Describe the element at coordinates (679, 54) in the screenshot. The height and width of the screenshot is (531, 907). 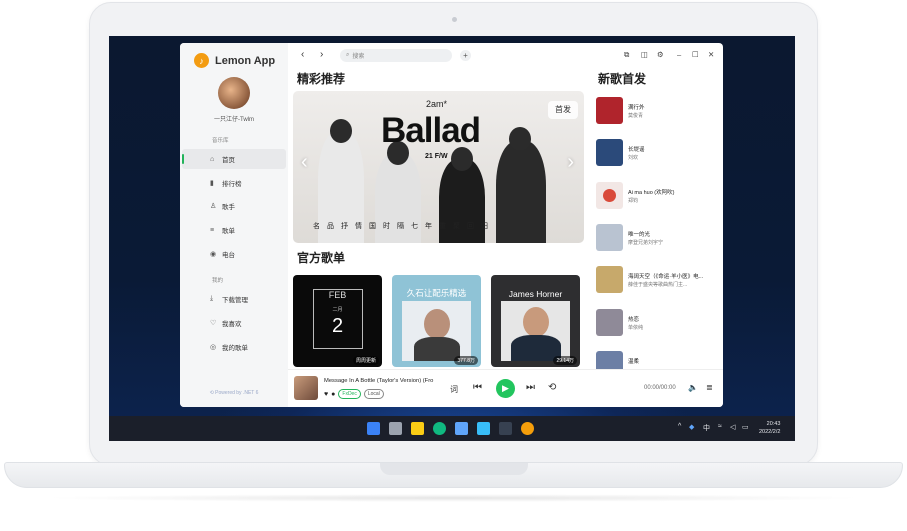
I see `minimize-icon: –` at that location.